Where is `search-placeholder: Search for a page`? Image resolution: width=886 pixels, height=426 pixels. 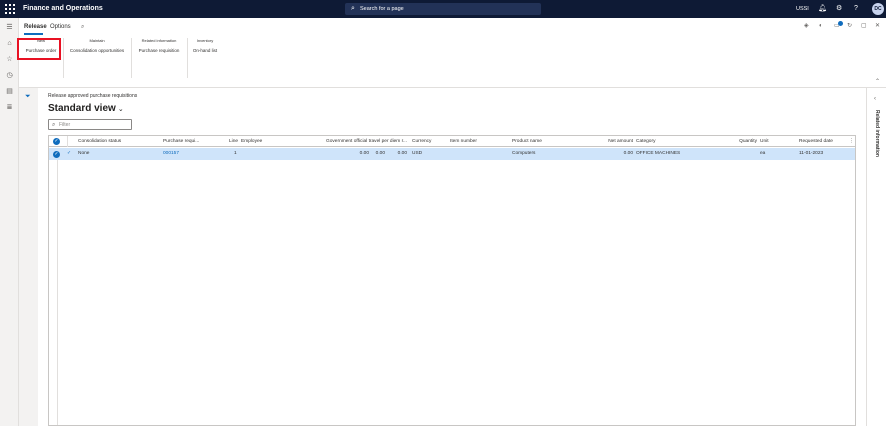 search-placeholder: Search for a page is located at coordinates (382, 9).